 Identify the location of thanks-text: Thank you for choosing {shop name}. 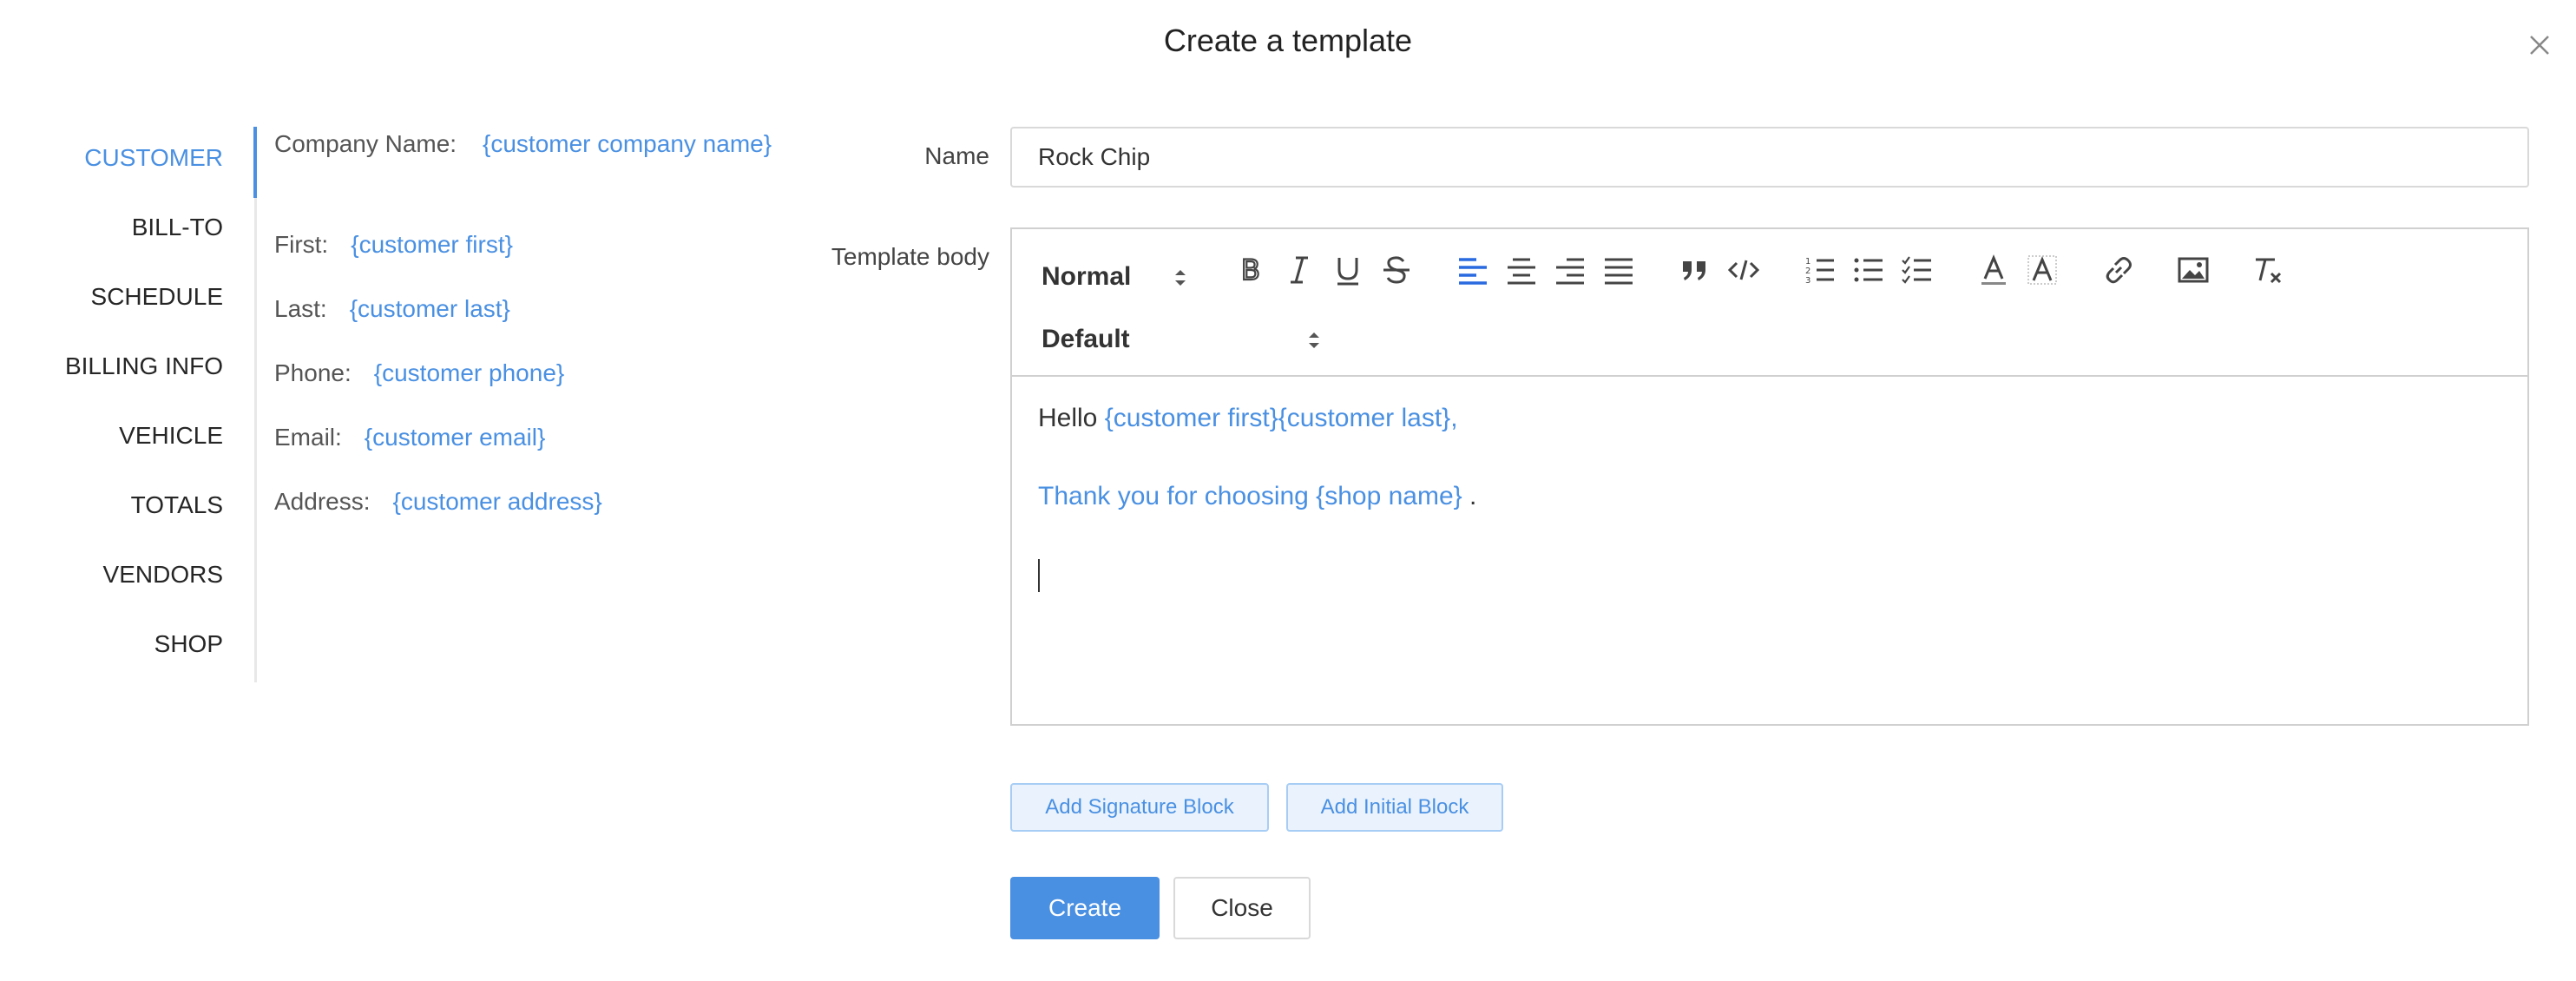
(1250, 496).